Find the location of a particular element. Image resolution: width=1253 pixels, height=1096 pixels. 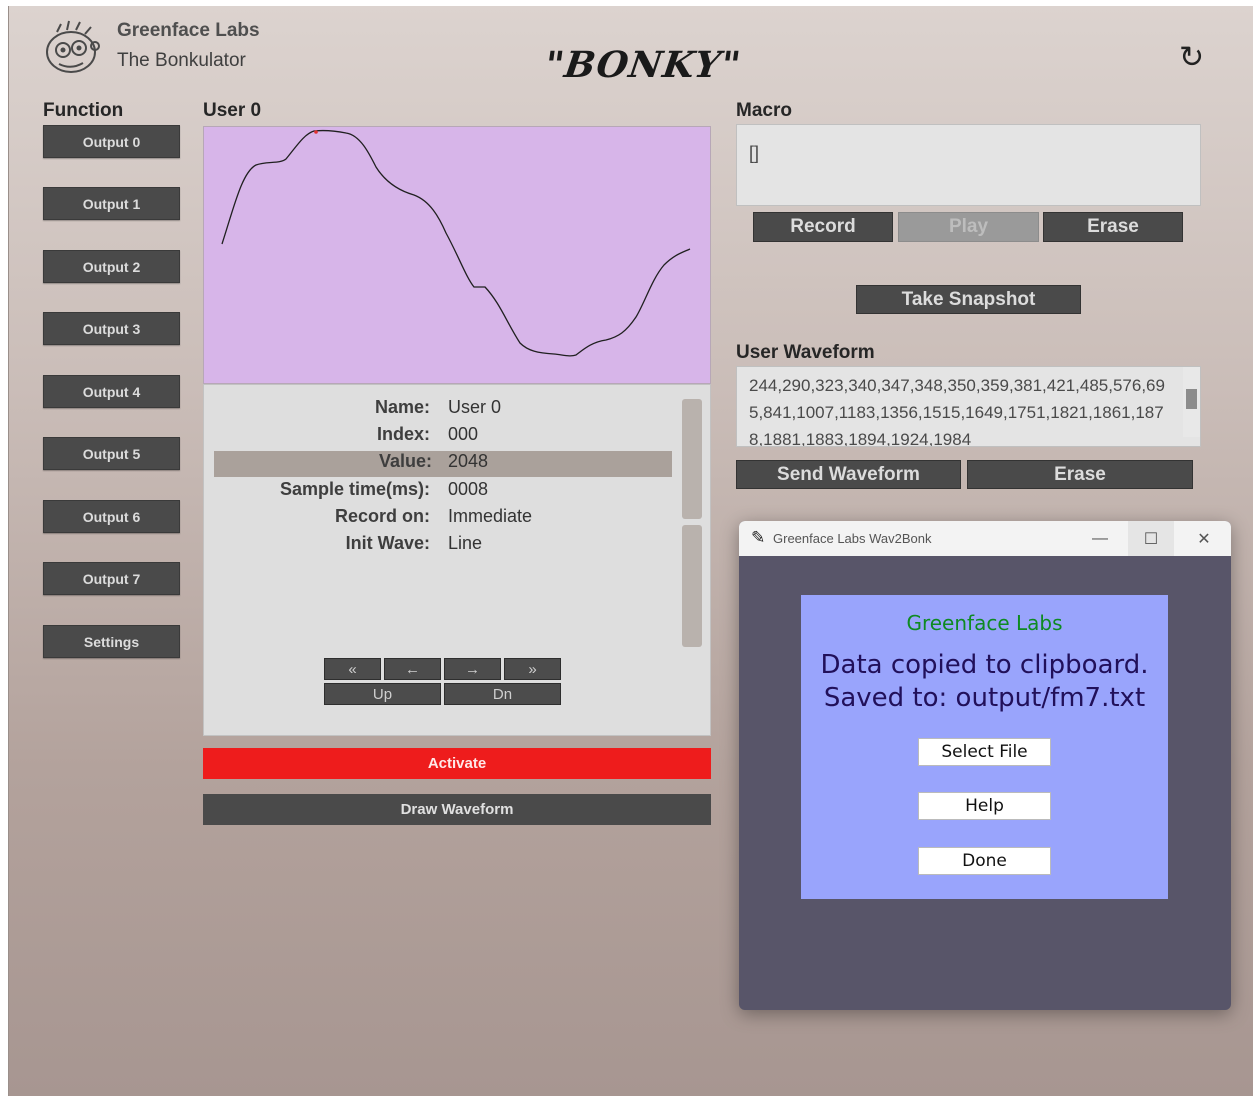

output-6-button: Output 6 is located at coordinates (111, 516).